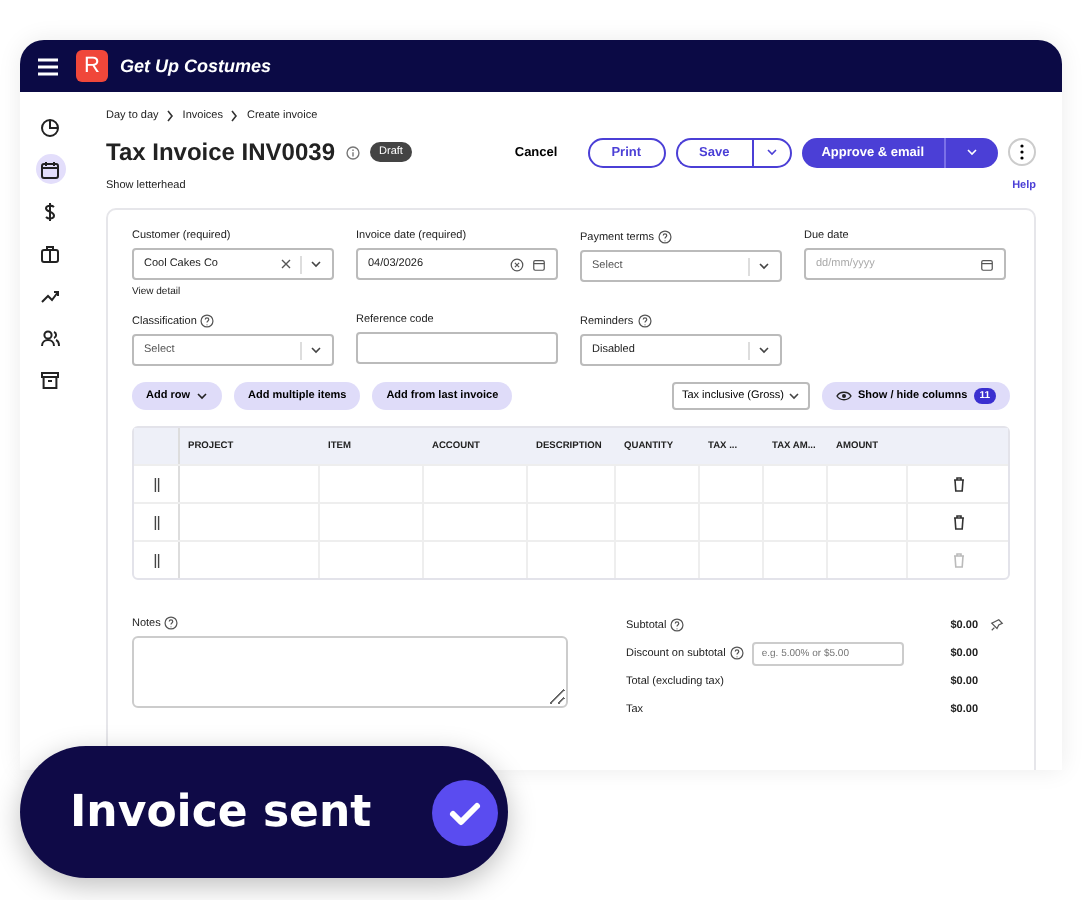 Image resolution: width=1082 pixels, height=900 pixels. What do you see at coordinates (457, 348) in the screenshot?
I see `input-field` at bounding box center [457, 348].